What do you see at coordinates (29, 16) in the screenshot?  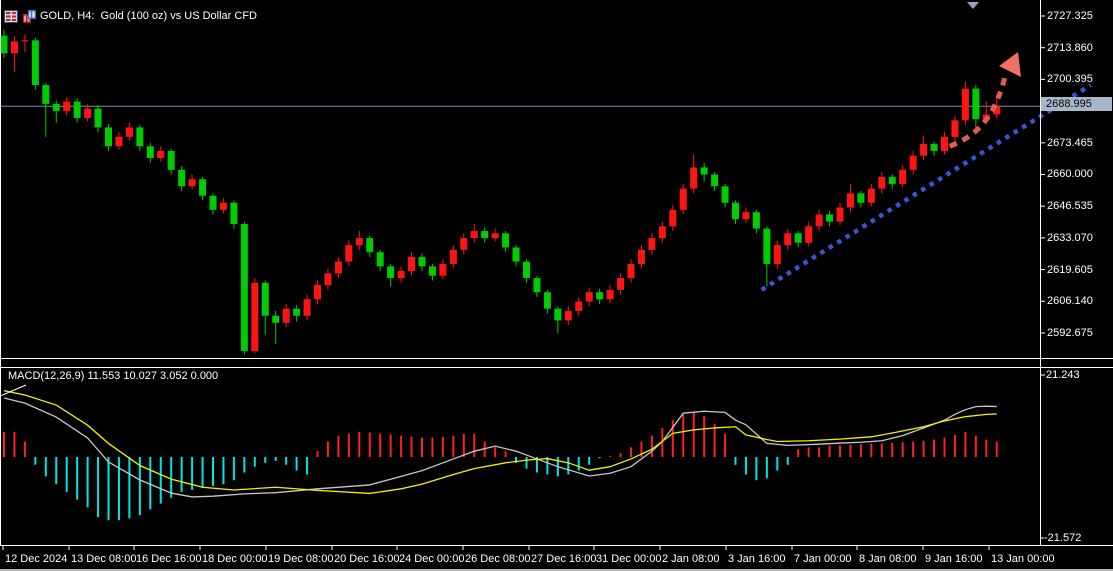 I see `chart-window-icon` at bounding box center [29, 16].